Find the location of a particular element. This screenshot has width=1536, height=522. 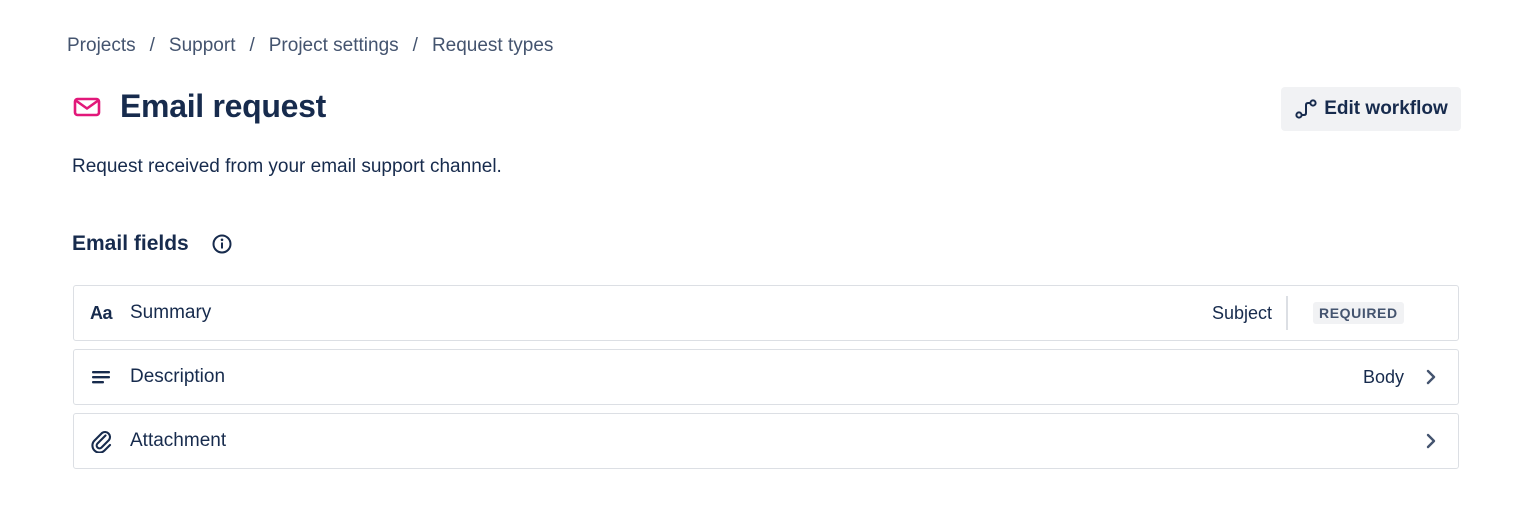

section-title: Email fields is located at coordinates (130, 243).